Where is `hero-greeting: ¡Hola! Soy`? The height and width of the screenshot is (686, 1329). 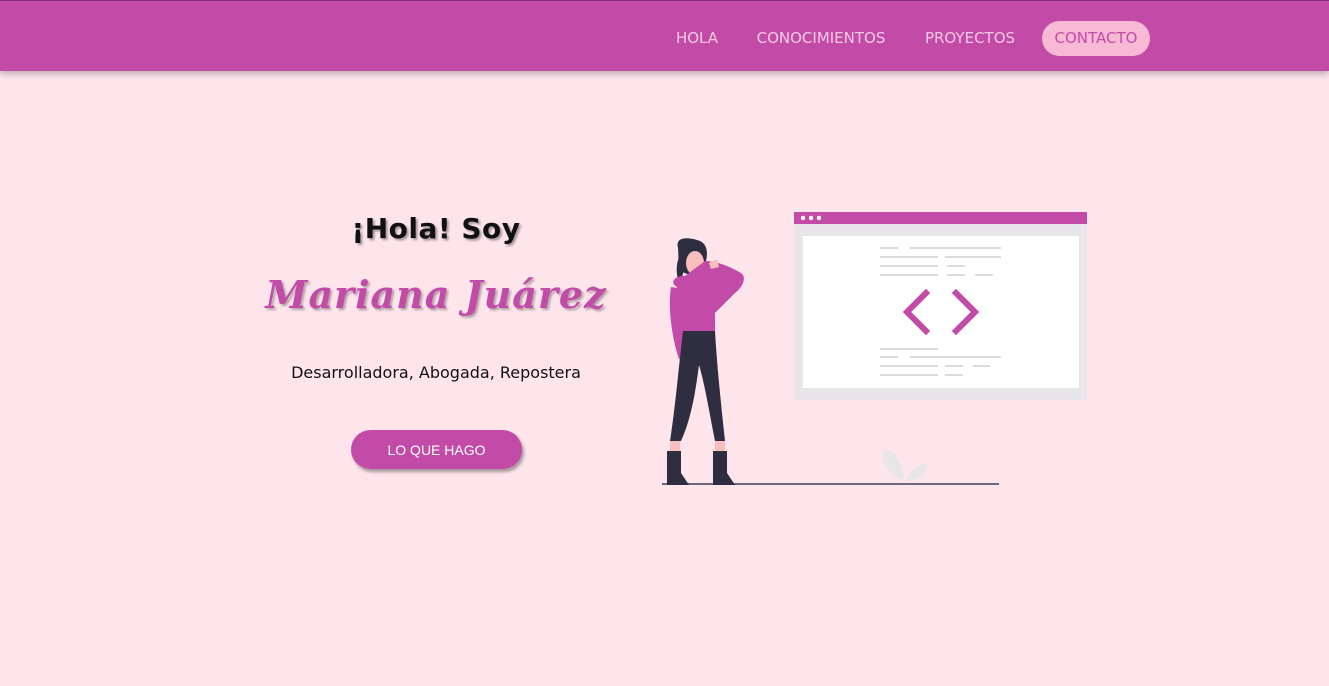
hero-greeting: ¡Hola! Soy is located at coordinates (436, 228).